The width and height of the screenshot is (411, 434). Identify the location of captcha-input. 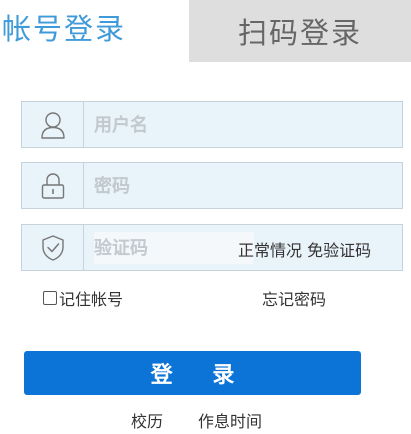
(169, 248).